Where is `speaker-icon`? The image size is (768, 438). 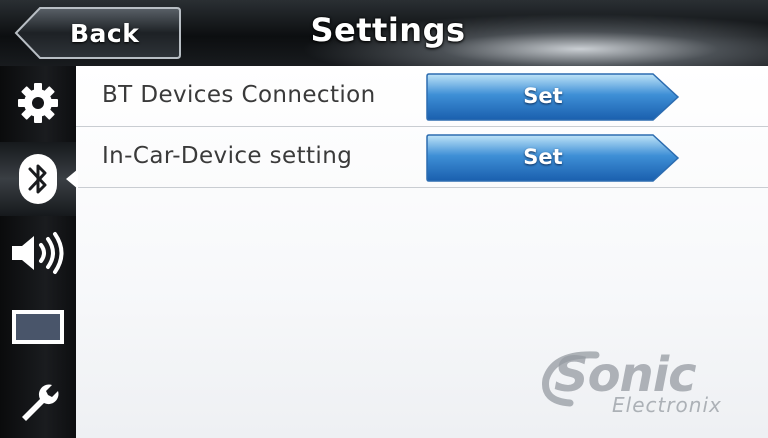
speaker-icon is located at coordinates (38, 253).